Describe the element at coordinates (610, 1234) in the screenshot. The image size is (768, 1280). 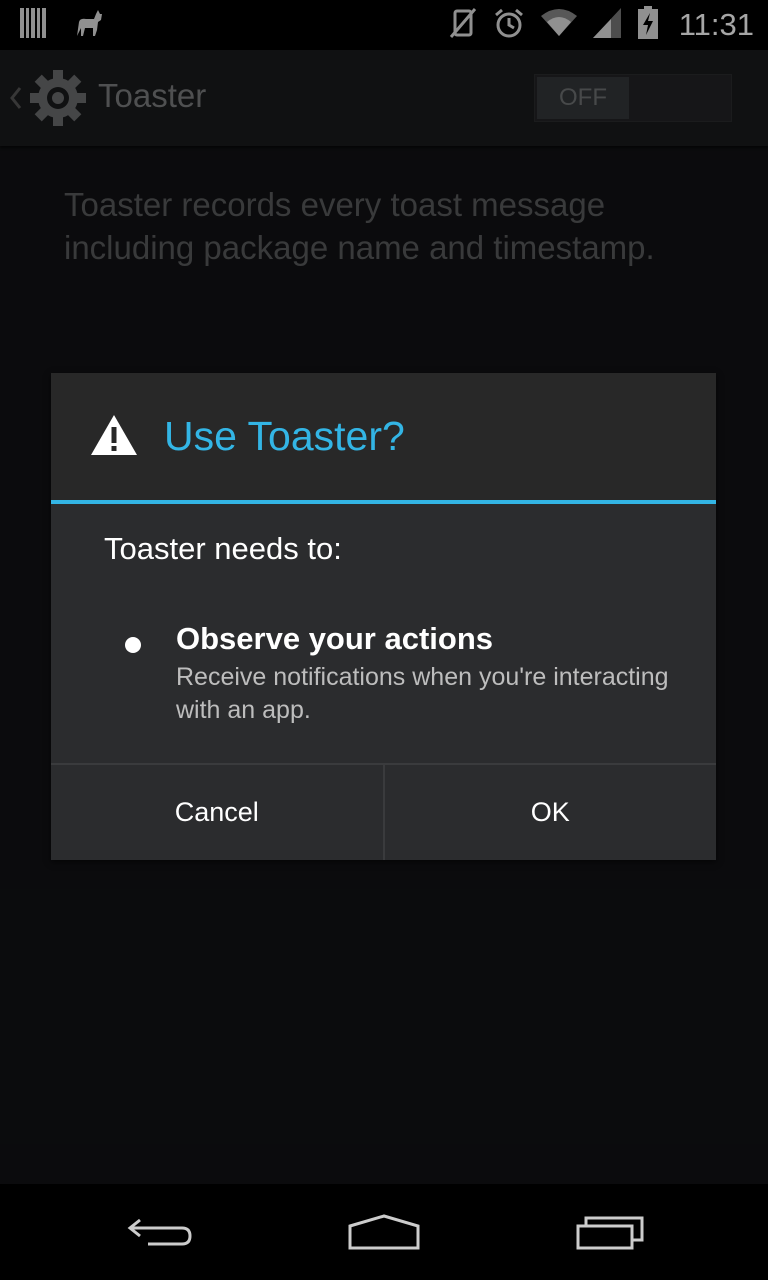
I see `recents-icon` at that location.